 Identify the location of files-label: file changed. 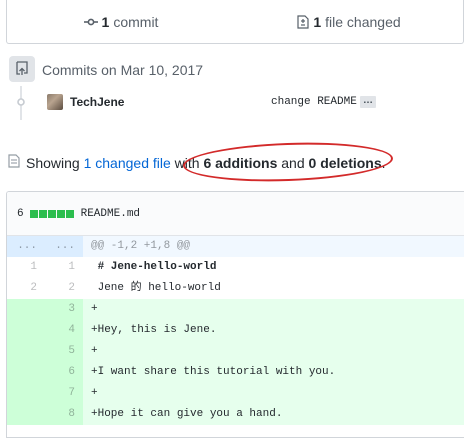
(363, 21).